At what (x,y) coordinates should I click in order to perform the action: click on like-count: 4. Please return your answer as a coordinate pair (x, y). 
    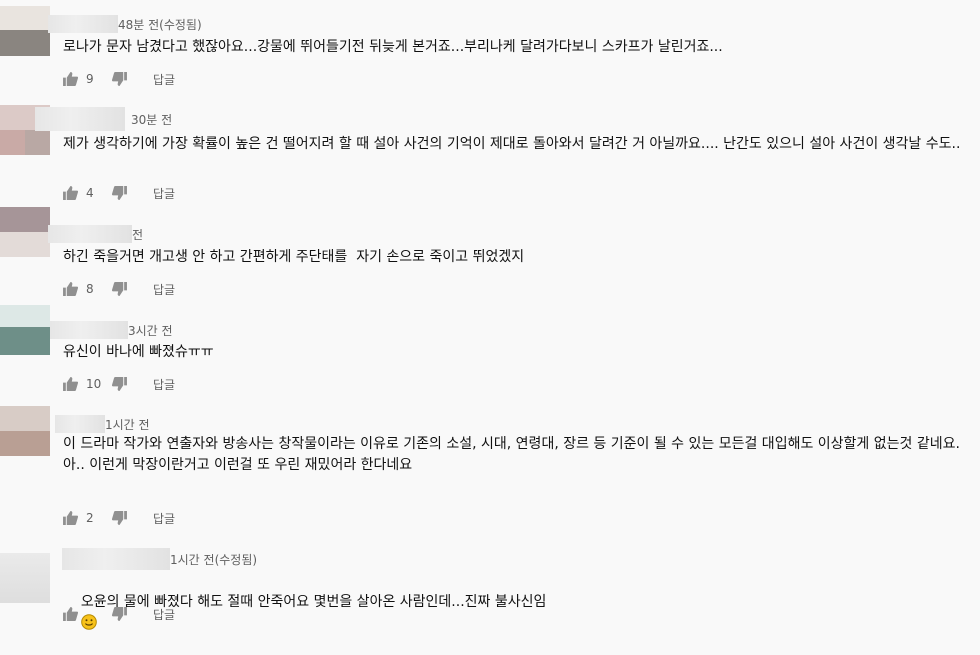
    Looking at the image, I should click on (90, 193).